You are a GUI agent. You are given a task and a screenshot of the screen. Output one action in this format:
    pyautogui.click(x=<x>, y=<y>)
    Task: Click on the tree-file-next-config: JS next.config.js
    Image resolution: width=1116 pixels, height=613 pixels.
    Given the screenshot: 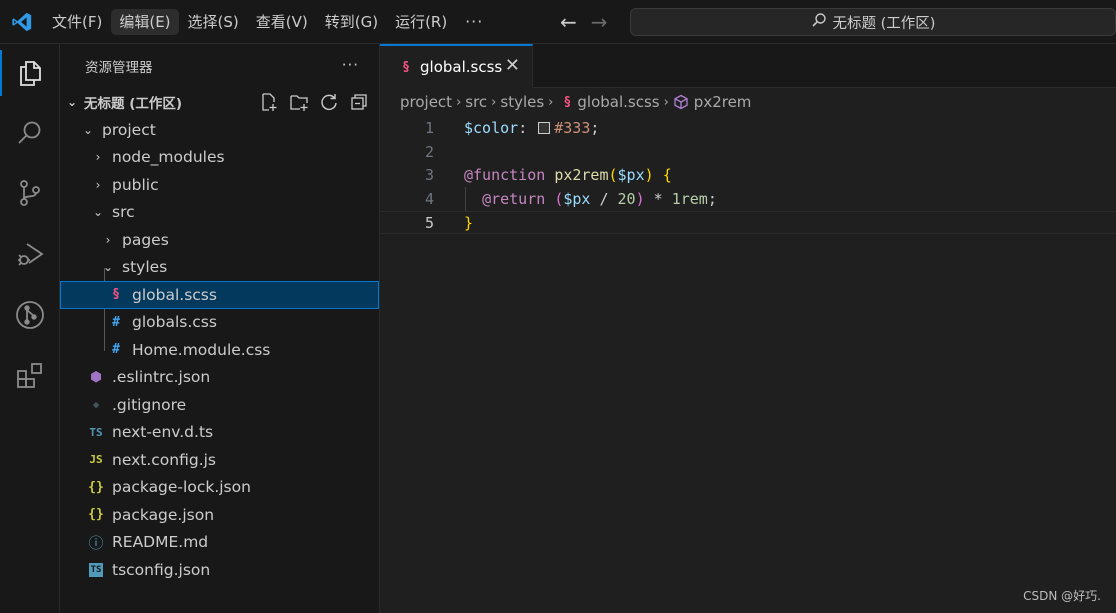 What is the action you would take?
    pyautogui.click(x=219, y=460)
    